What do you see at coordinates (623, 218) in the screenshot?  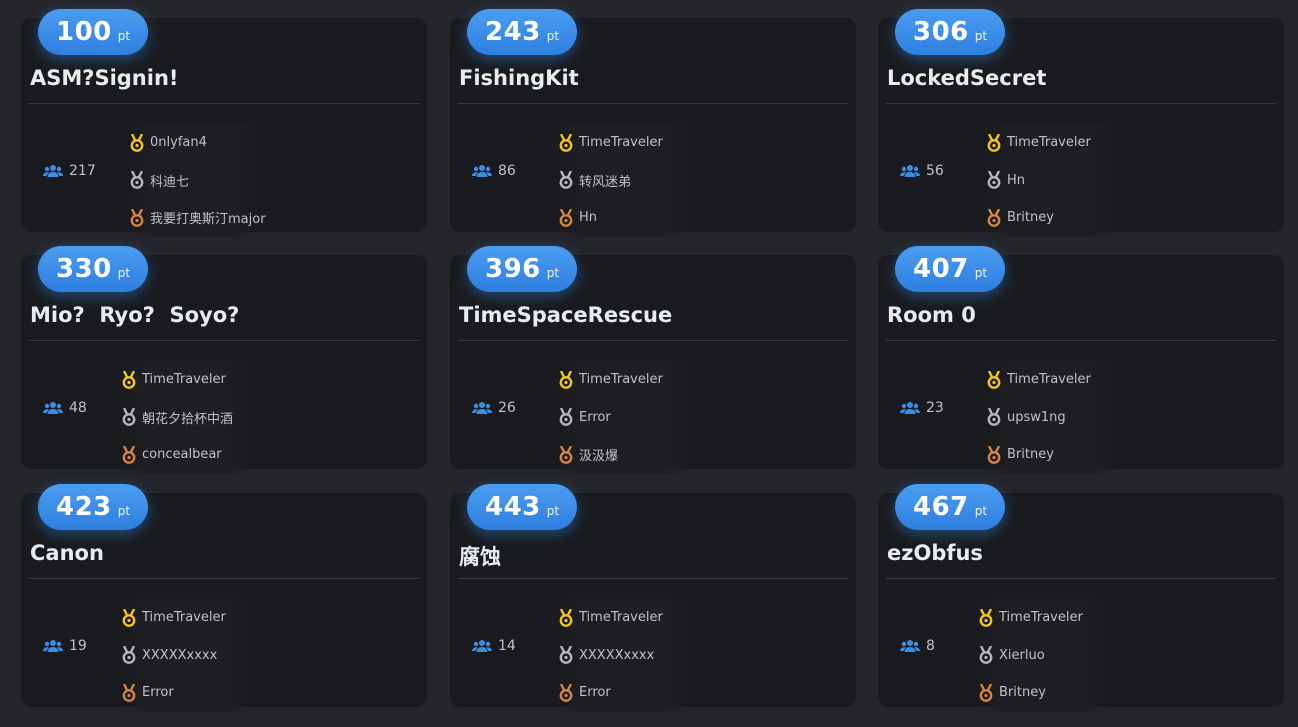 I see `rank-third: Hn` at bounding box center [623, 218].